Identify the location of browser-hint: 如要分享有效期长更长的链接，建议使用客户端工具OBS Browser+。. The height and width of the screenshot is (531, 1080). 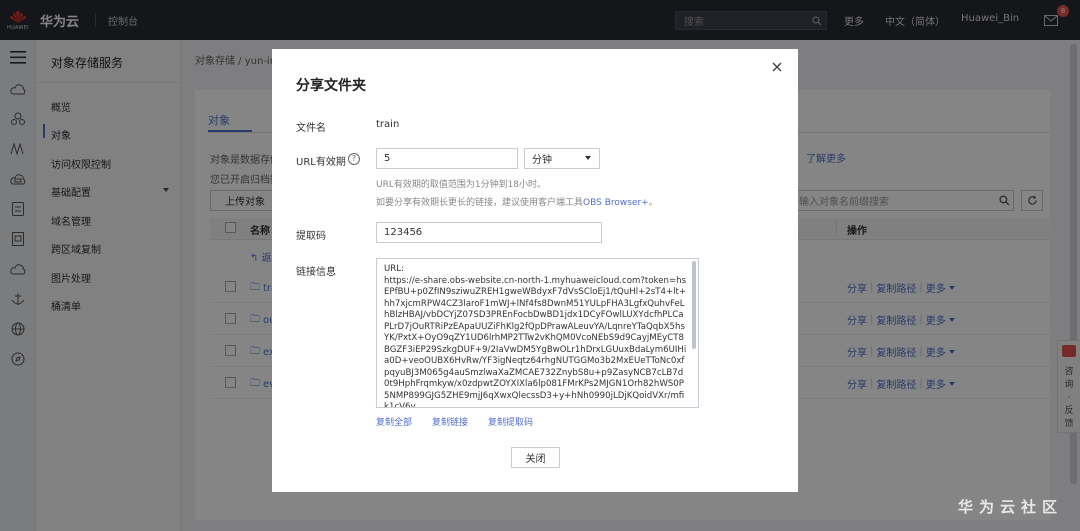
(517, 201).